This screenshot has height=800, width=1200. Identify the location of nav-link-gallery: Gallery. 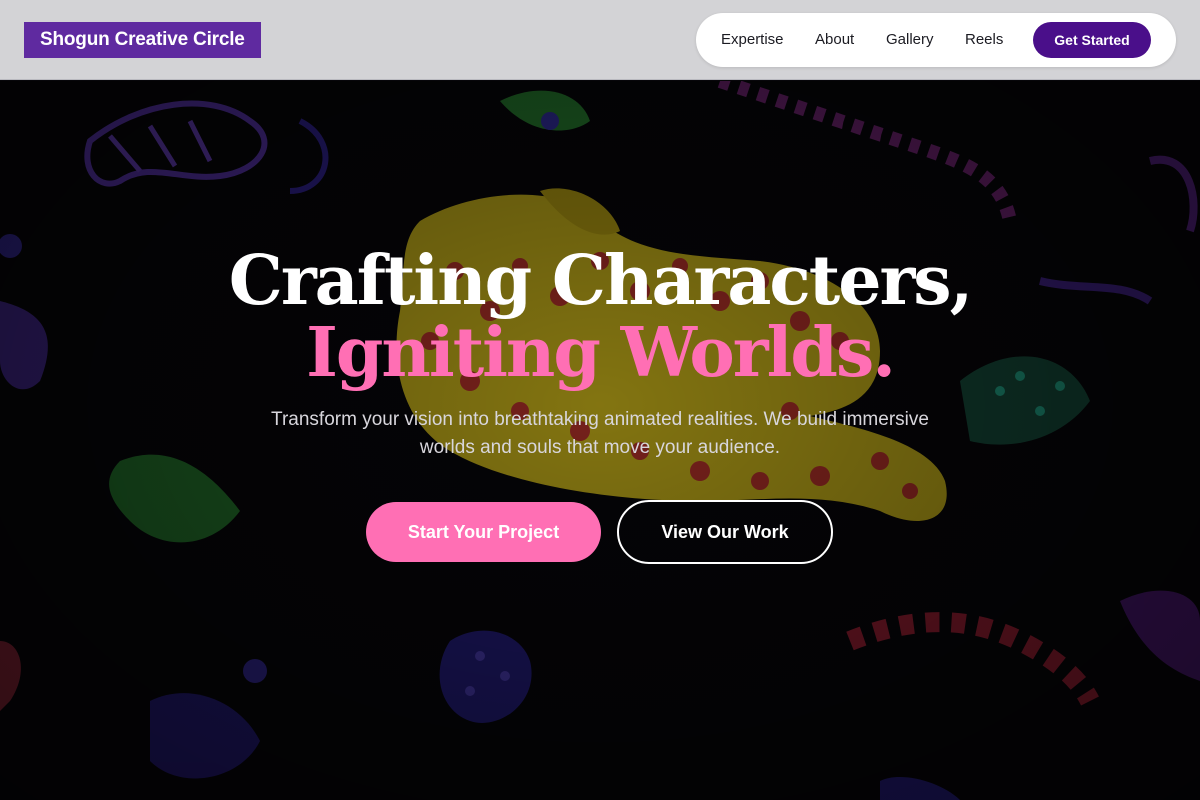
(910, 40).